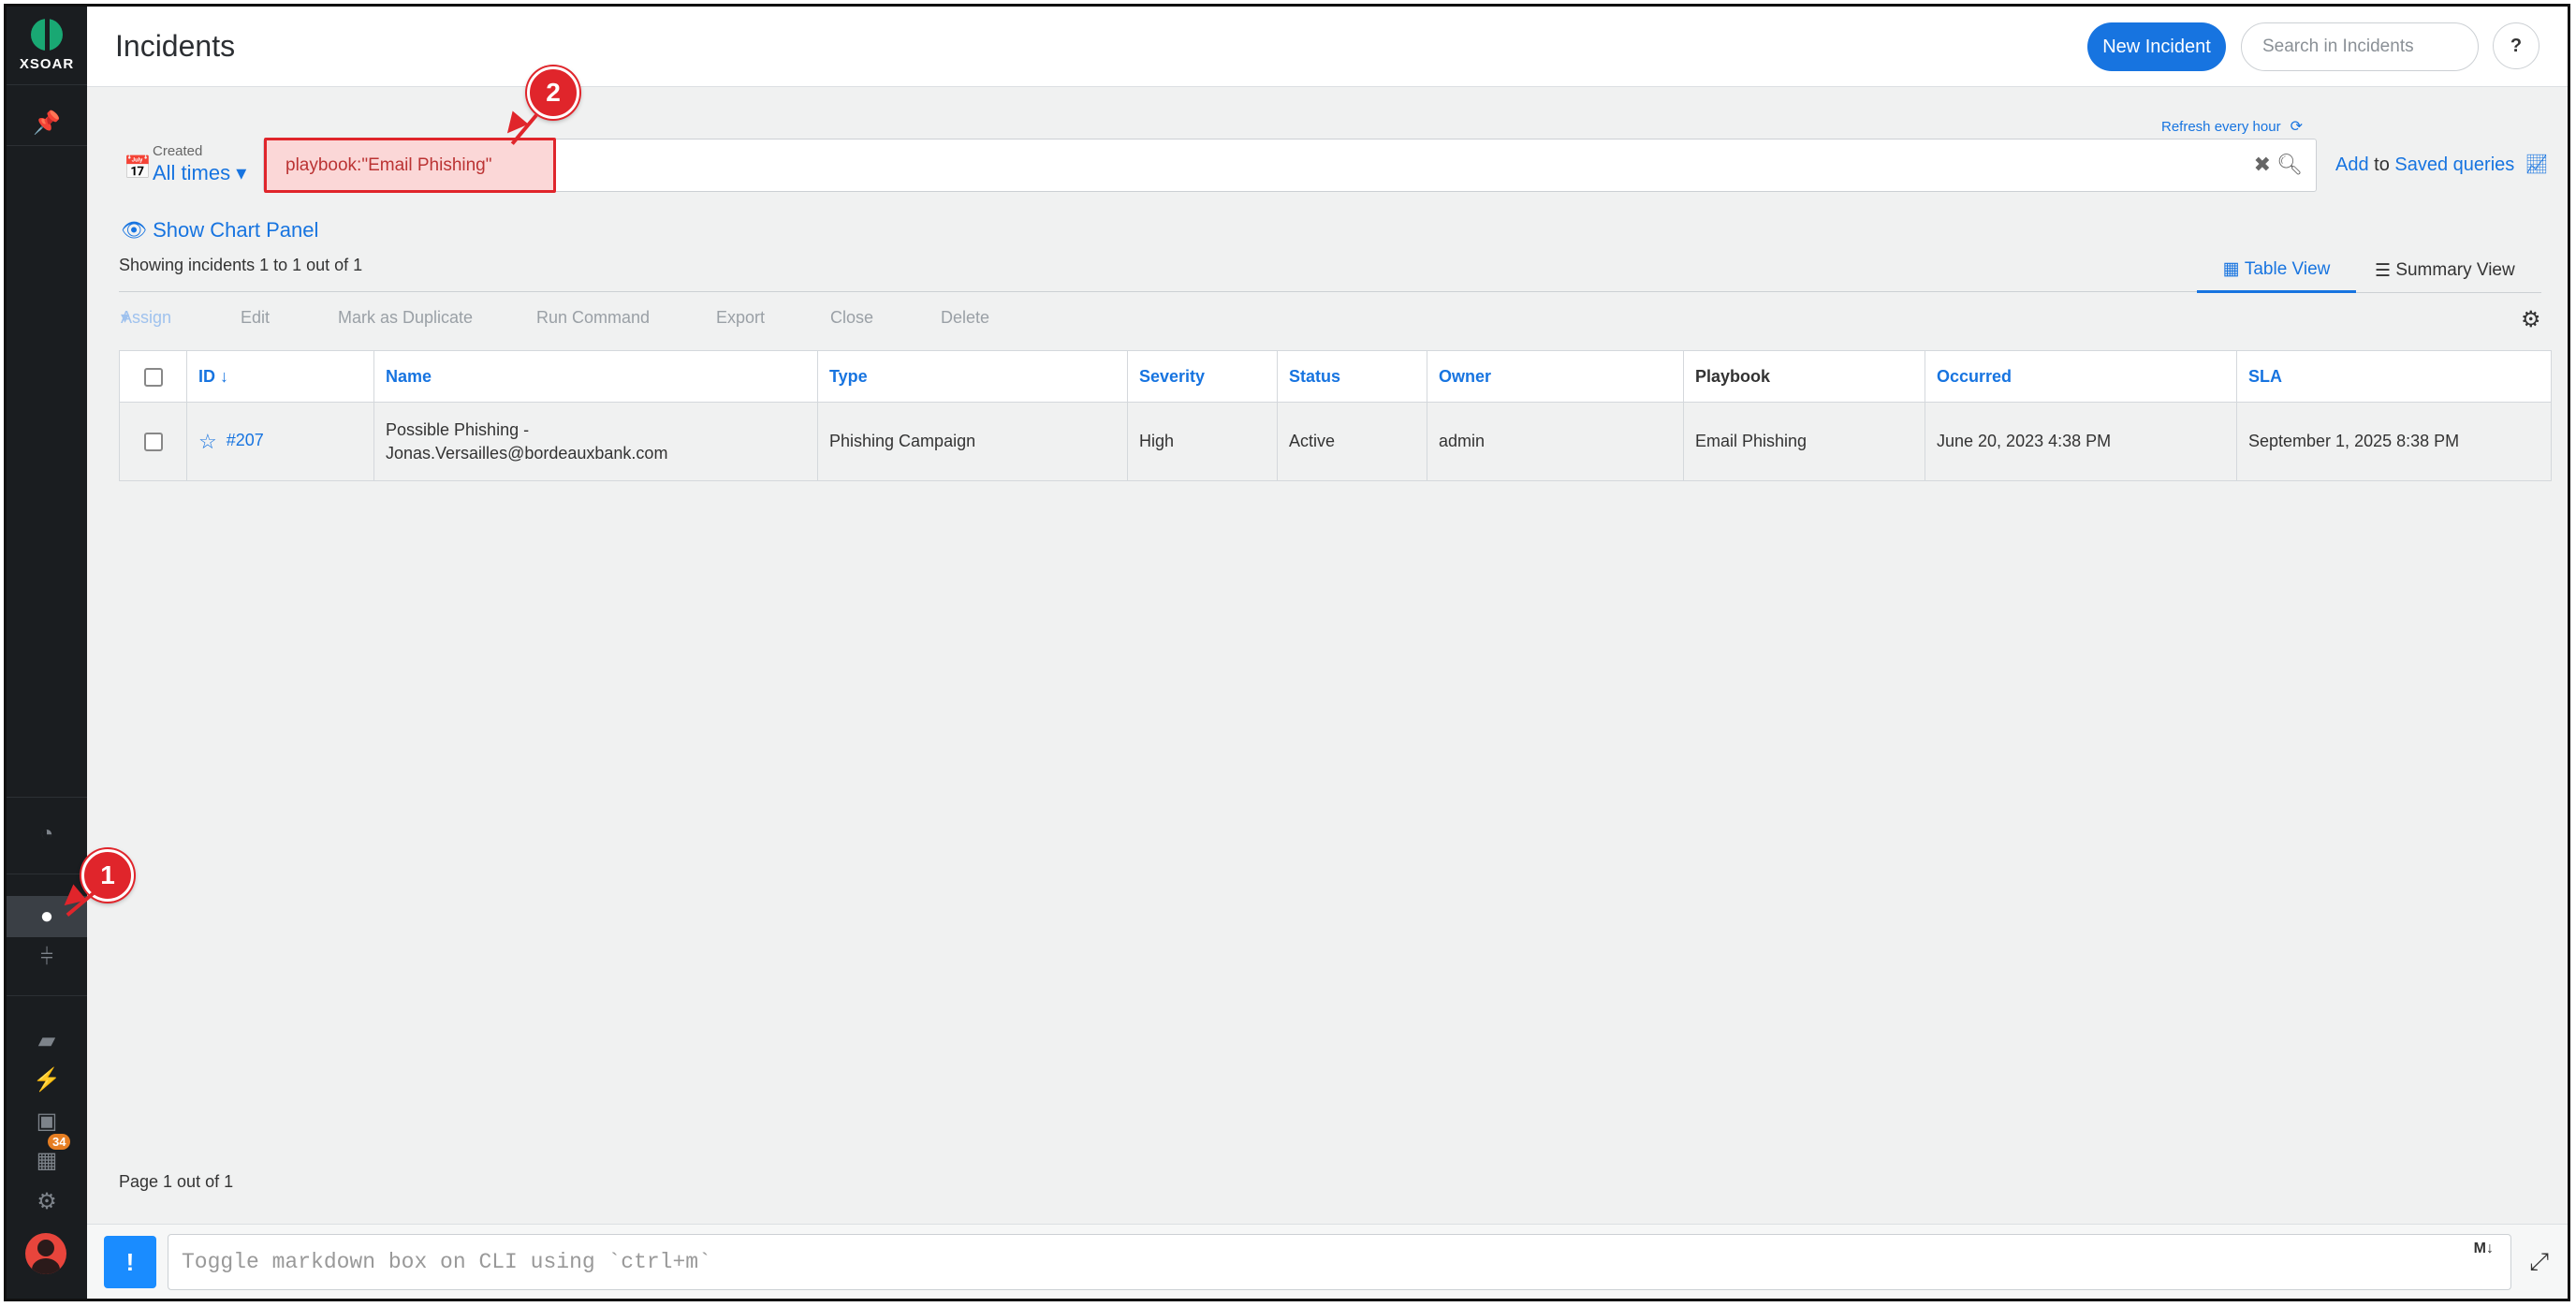  I want to click on select-all-checkbox, so click(153, 377).